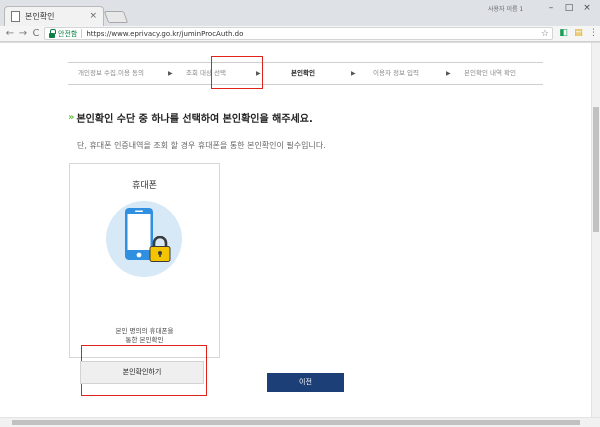 The height and width of the screenshot is (427, 600). Describe the element at coordinates (144, 340) in the screenshot. I see `card-description-line-2: 통한 본인확인` at that location.